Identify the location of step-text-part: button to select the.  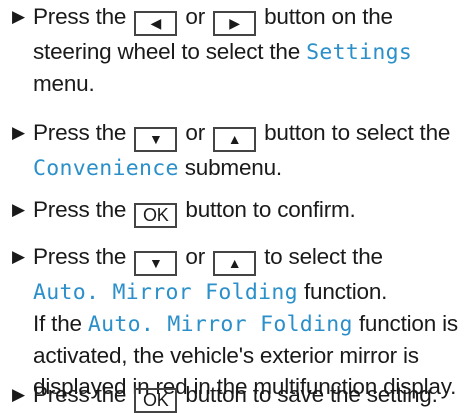
(357, 132).